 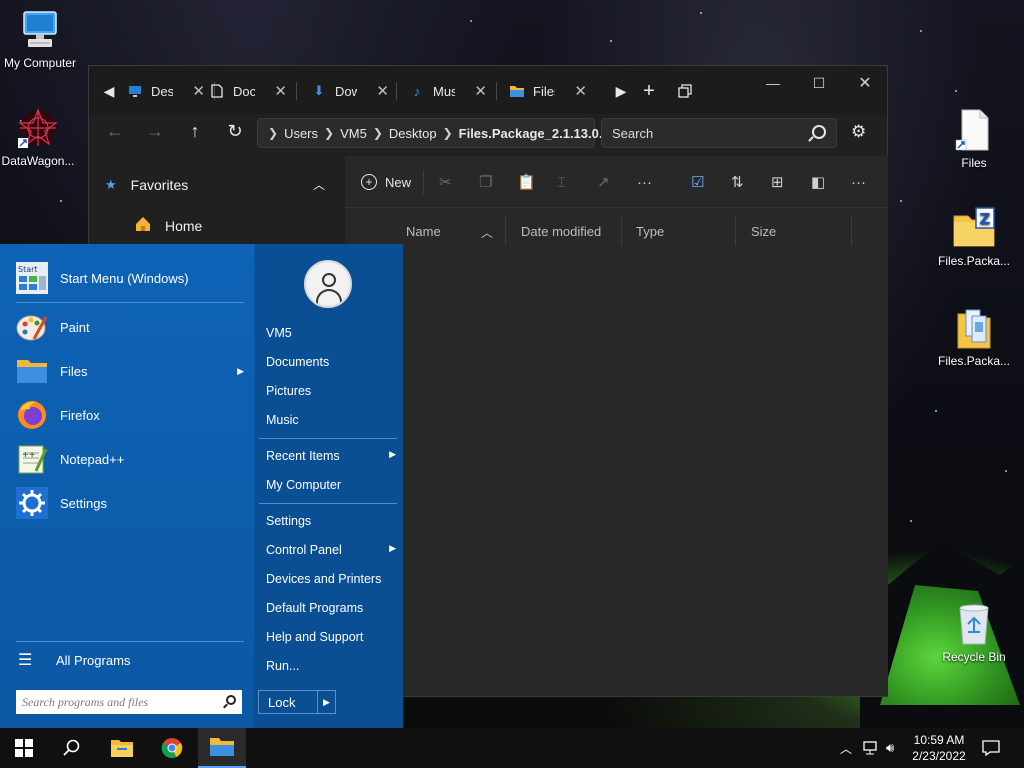 I want to click on chrome-icon, so click(x=172, y=748).